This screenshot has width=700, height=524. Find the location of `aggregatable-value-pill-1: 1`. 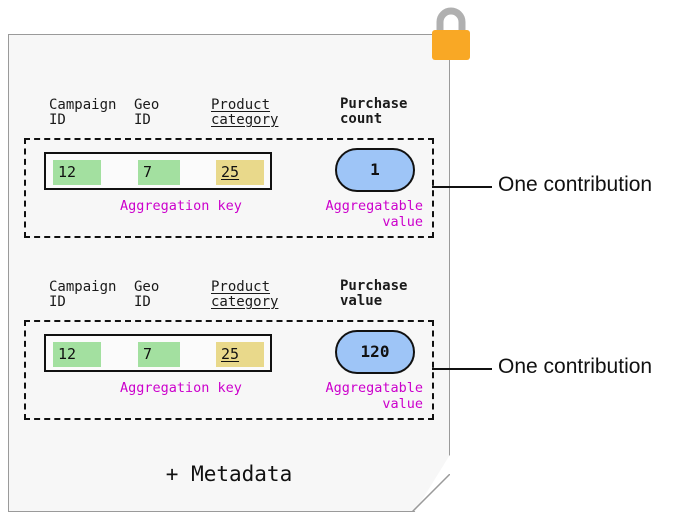

aggregatable-value-pill-1: 1 is located at coordinates (375, 170).